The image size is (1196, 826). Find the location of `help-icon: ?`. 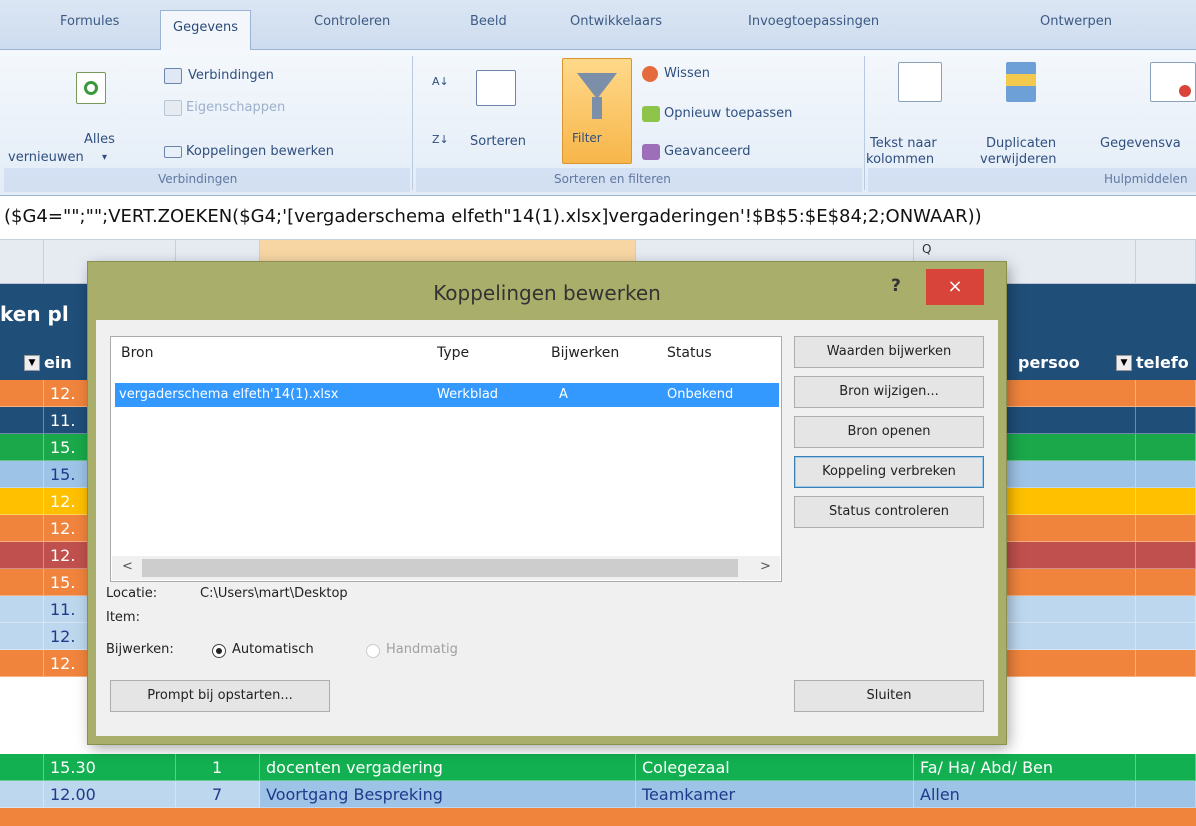

help-icon: ? is located at coordinates (896, 286).